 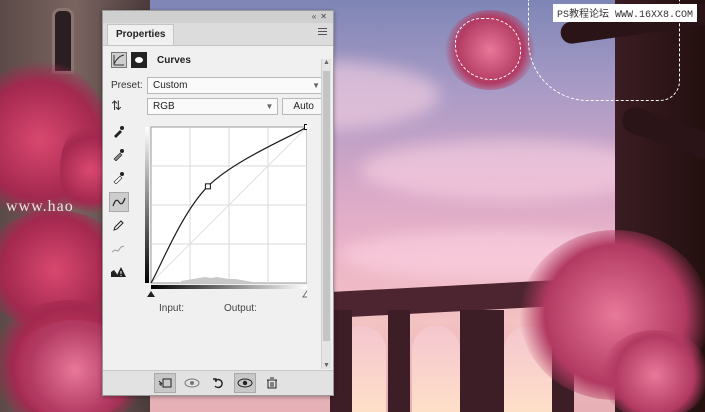 I want to click on input-output-row: Input: Output:, so click(x=208, y=308).